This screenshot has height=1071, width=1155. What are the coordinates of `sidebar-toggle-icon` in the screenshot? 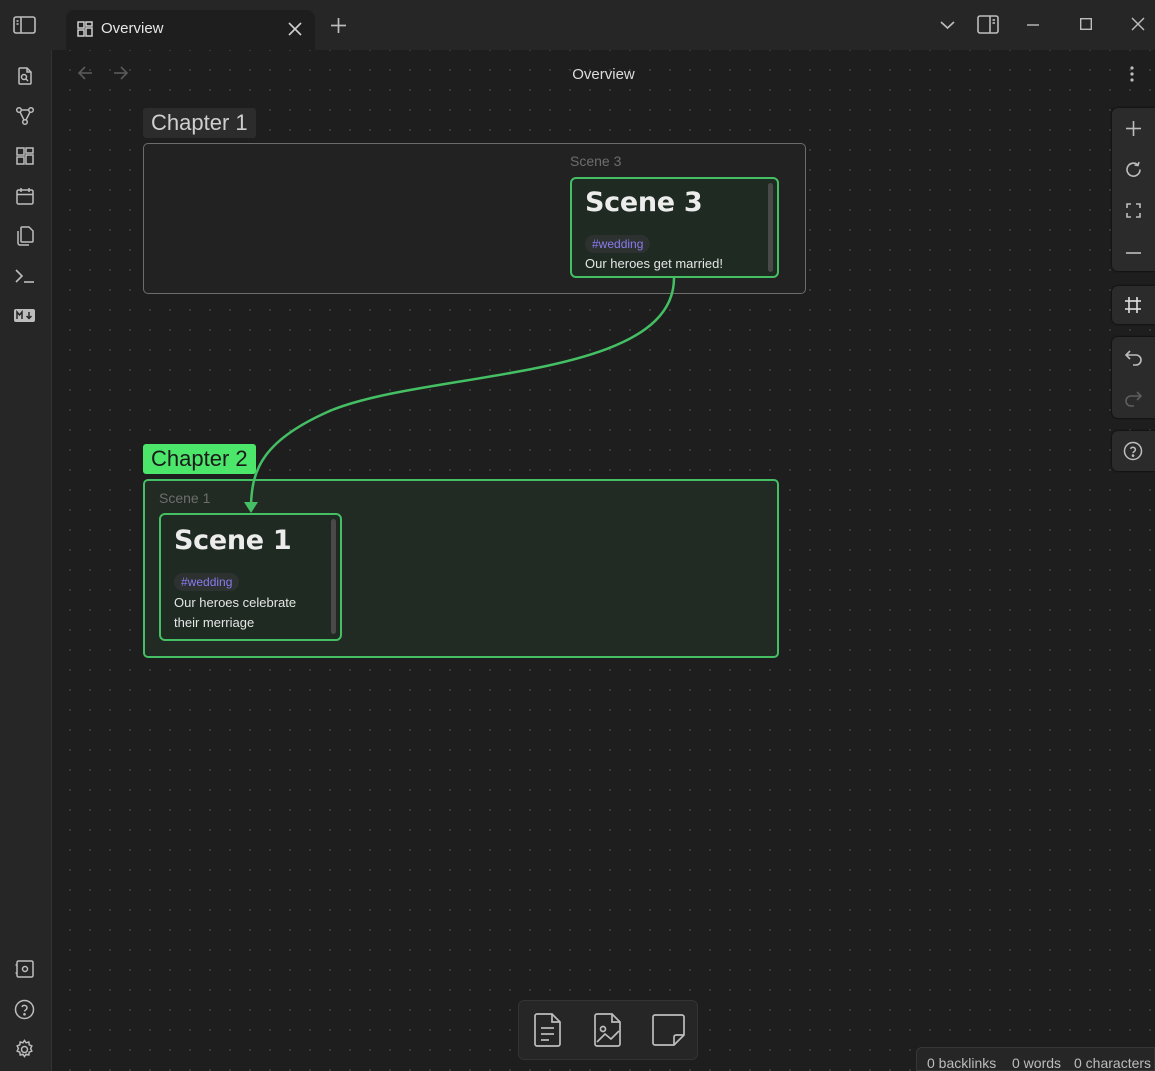 It's located at (25, 25).